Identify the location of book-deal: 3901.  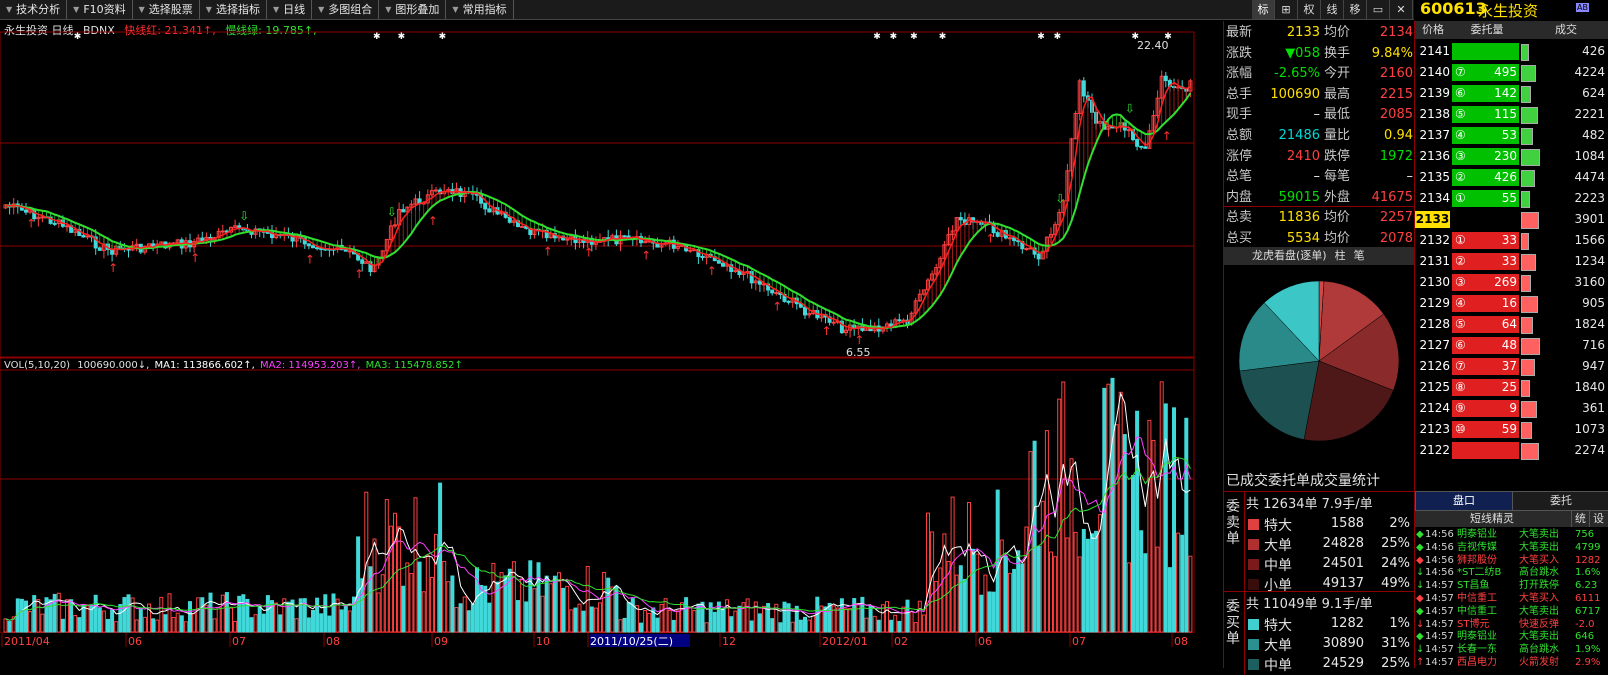
(1589, 219).